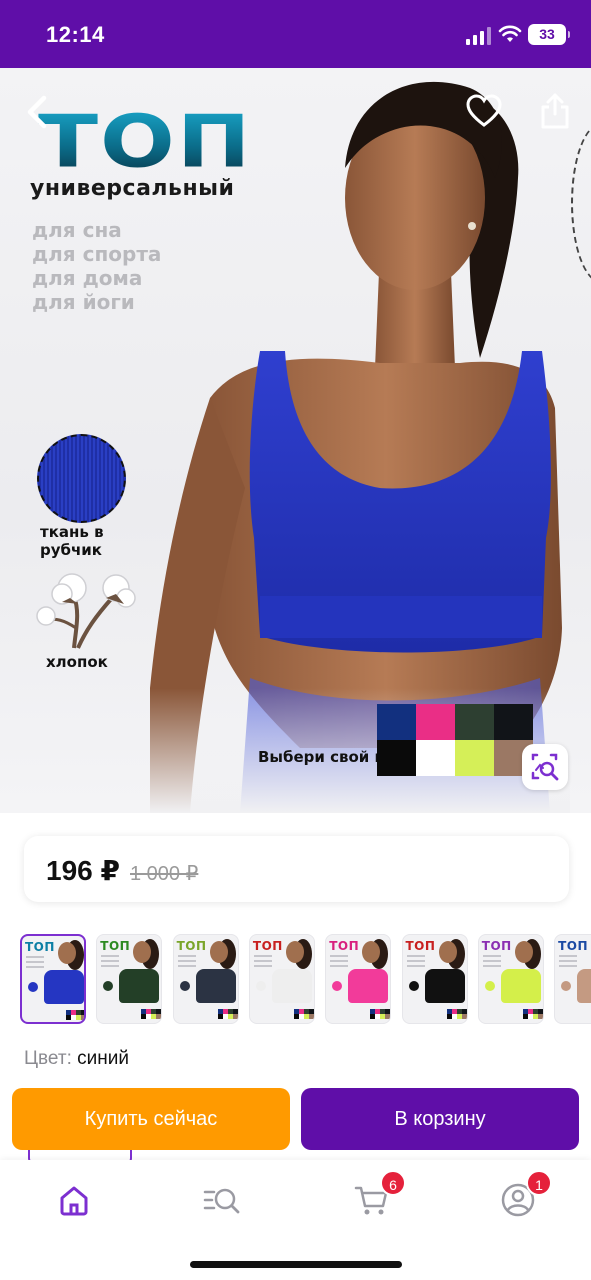  I want to click on tab-catalog, so click(222, 1200).